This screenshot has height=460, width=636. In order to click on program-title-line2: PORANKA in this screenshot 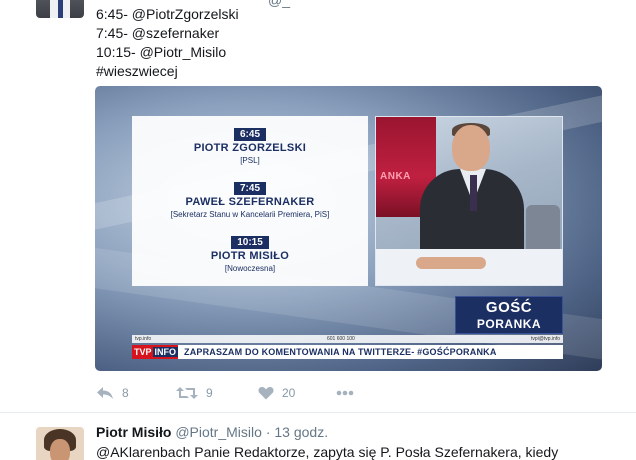, I will do `click(509, 324)`.